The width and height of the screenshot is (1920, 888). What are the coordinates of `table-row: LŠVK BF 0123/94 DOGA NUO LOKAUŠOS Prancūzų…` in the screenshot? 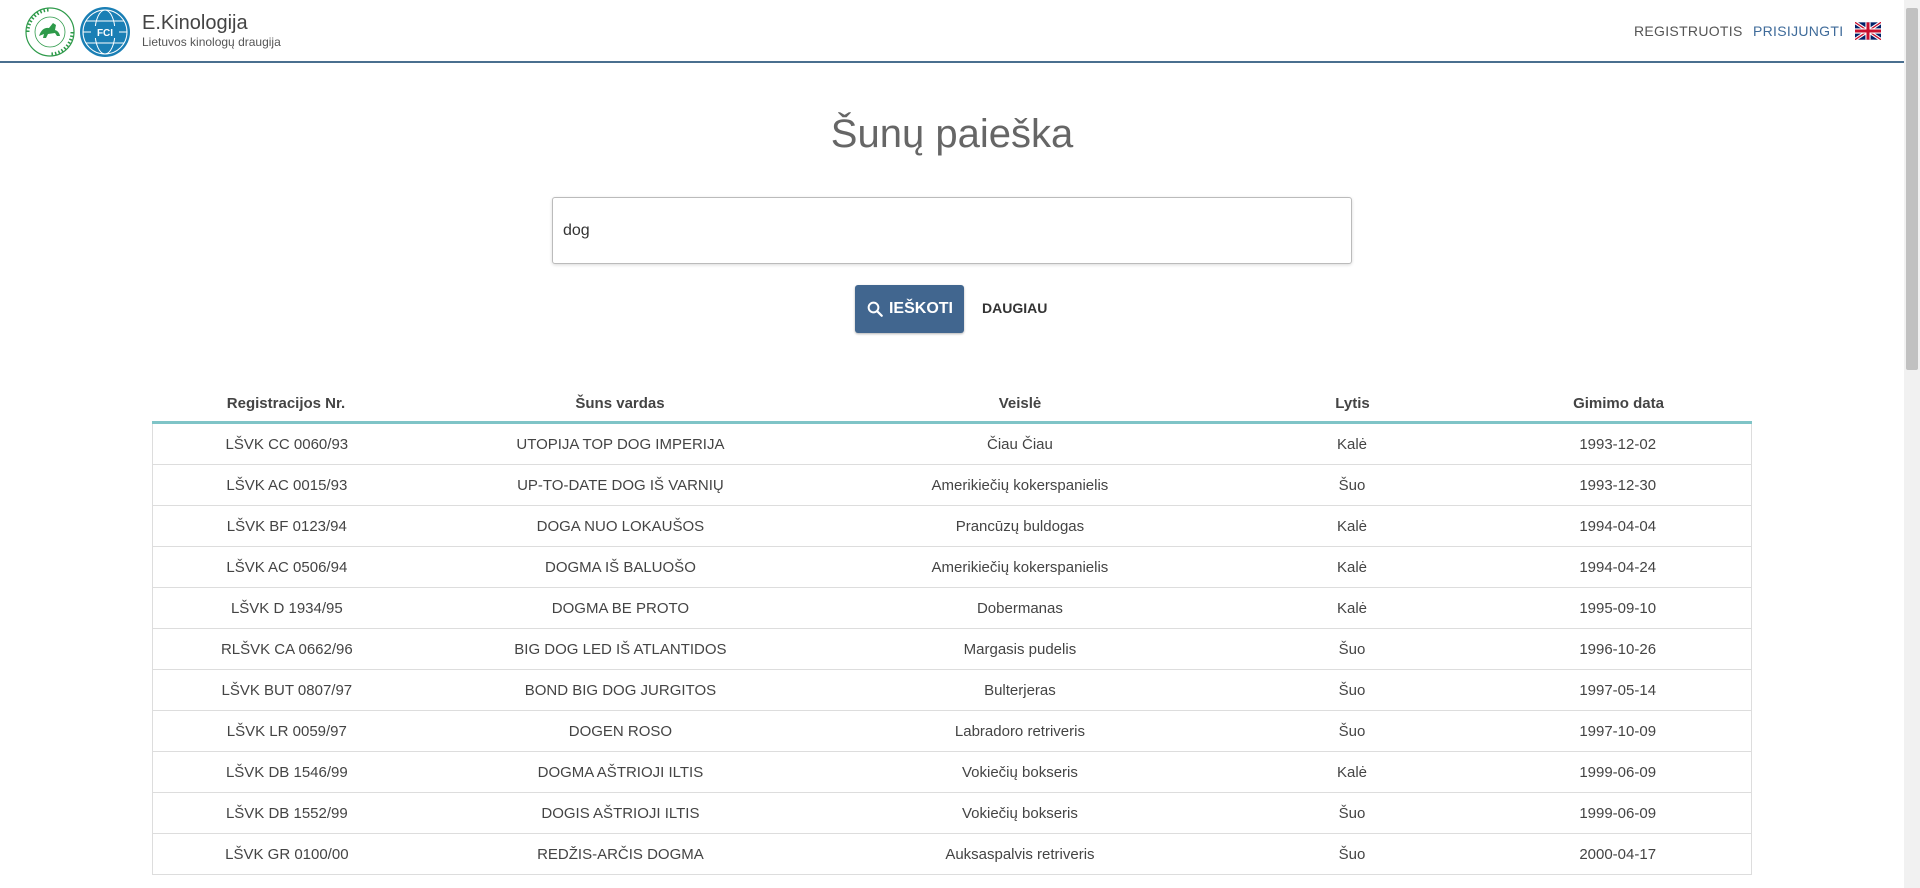 It's located at (952, 526).